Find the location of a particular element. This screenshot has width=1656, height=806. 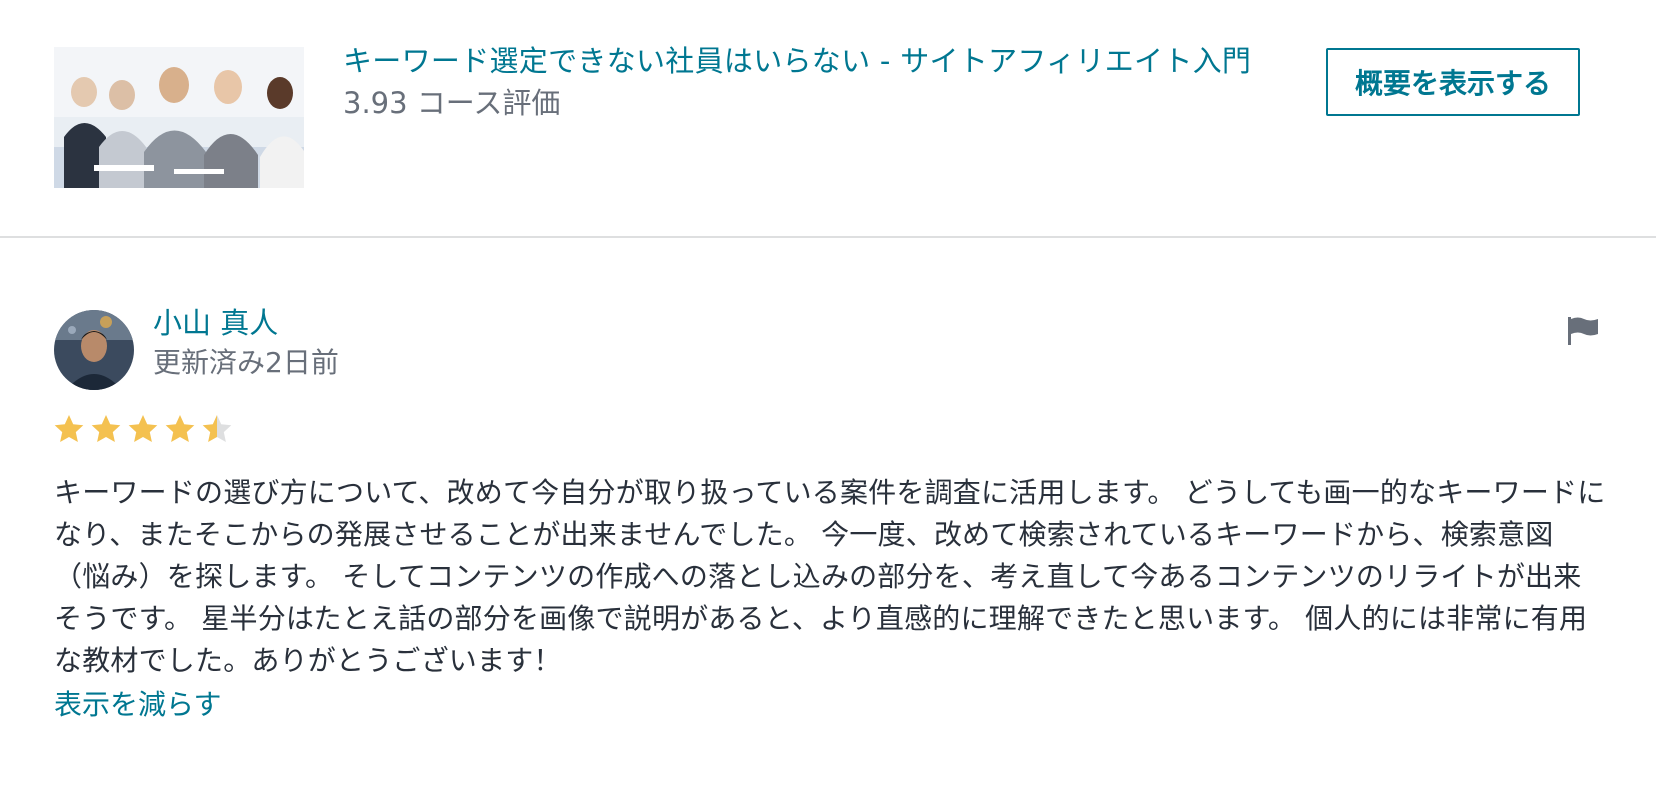

show-less-link: 表示を減らす is located at coordinates (137, 705).